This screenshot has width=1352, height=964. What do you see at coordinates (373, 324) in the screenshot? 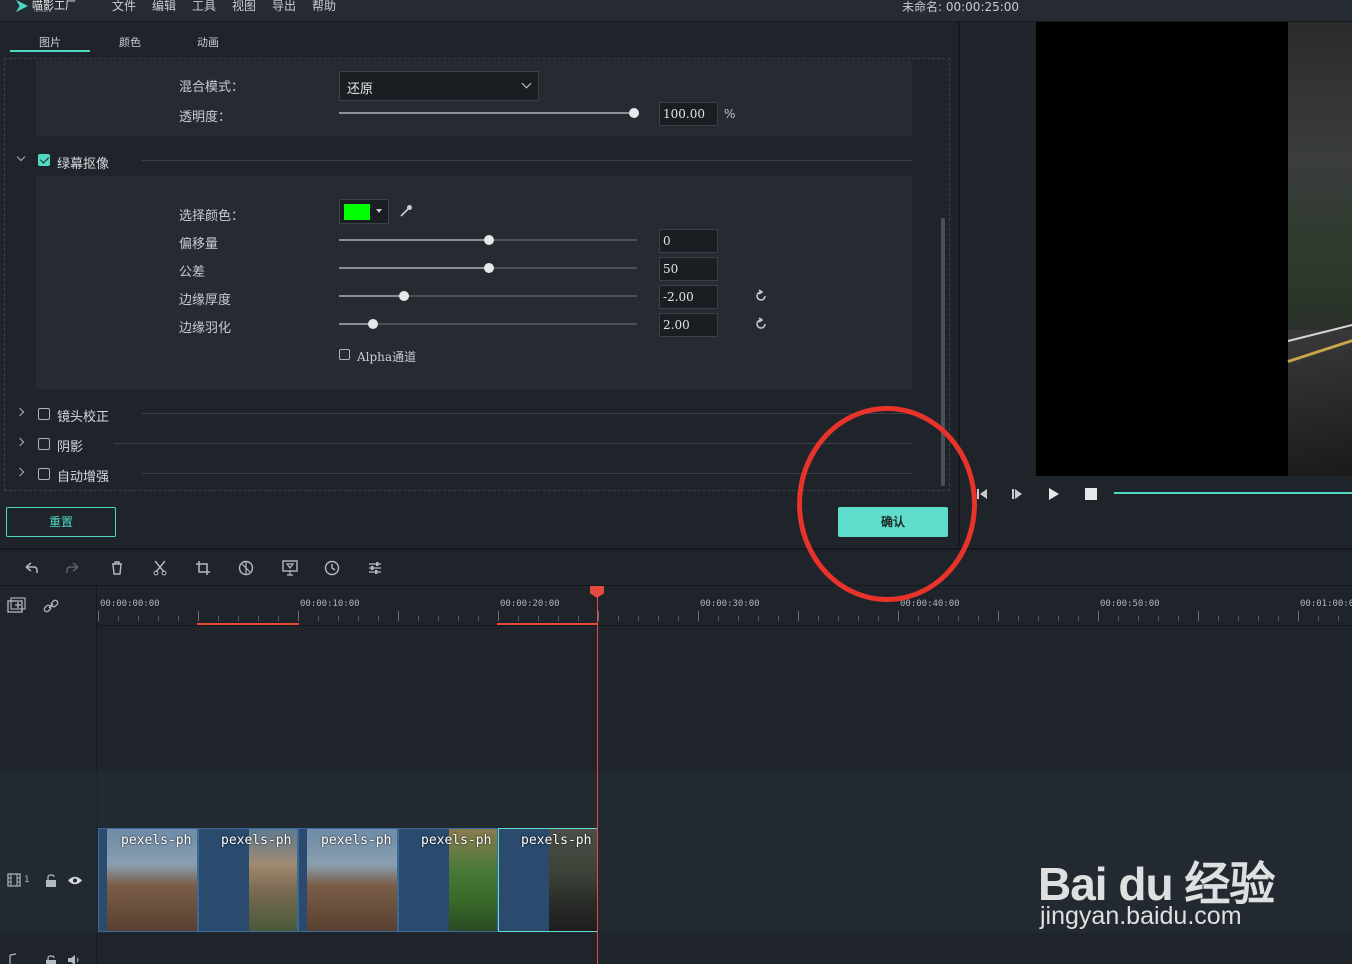
I see `edge-feather-slider-thumb` at bounding box center [373, 324].